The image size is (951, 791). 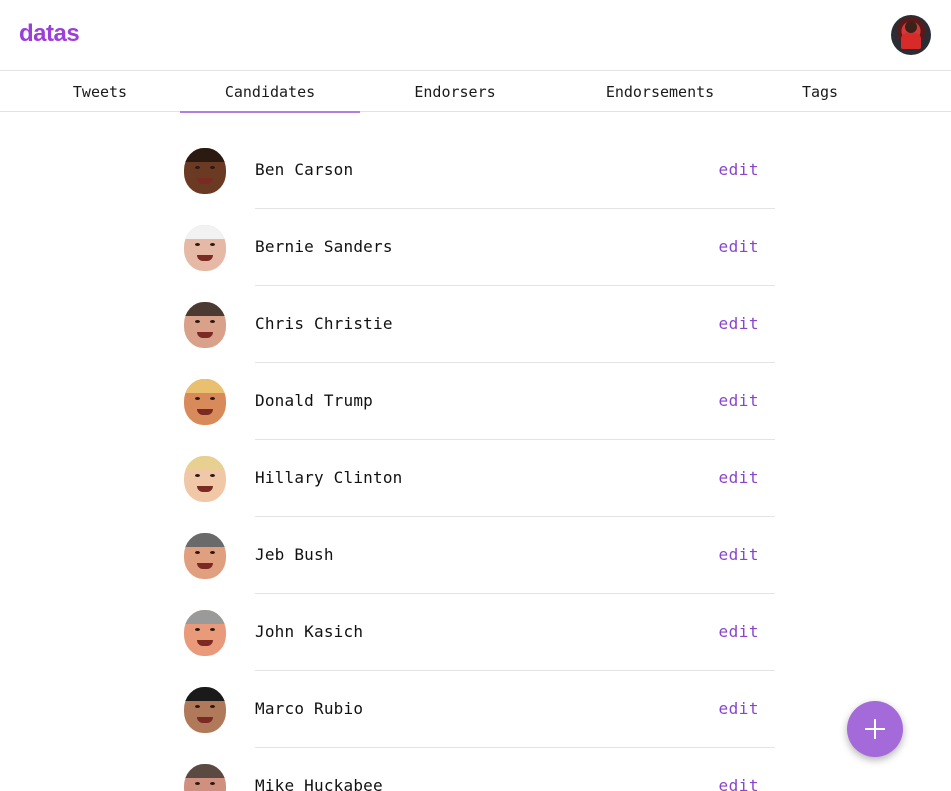 I want to click on list-item: Donald Trump edit, so click(x=477, y=401).